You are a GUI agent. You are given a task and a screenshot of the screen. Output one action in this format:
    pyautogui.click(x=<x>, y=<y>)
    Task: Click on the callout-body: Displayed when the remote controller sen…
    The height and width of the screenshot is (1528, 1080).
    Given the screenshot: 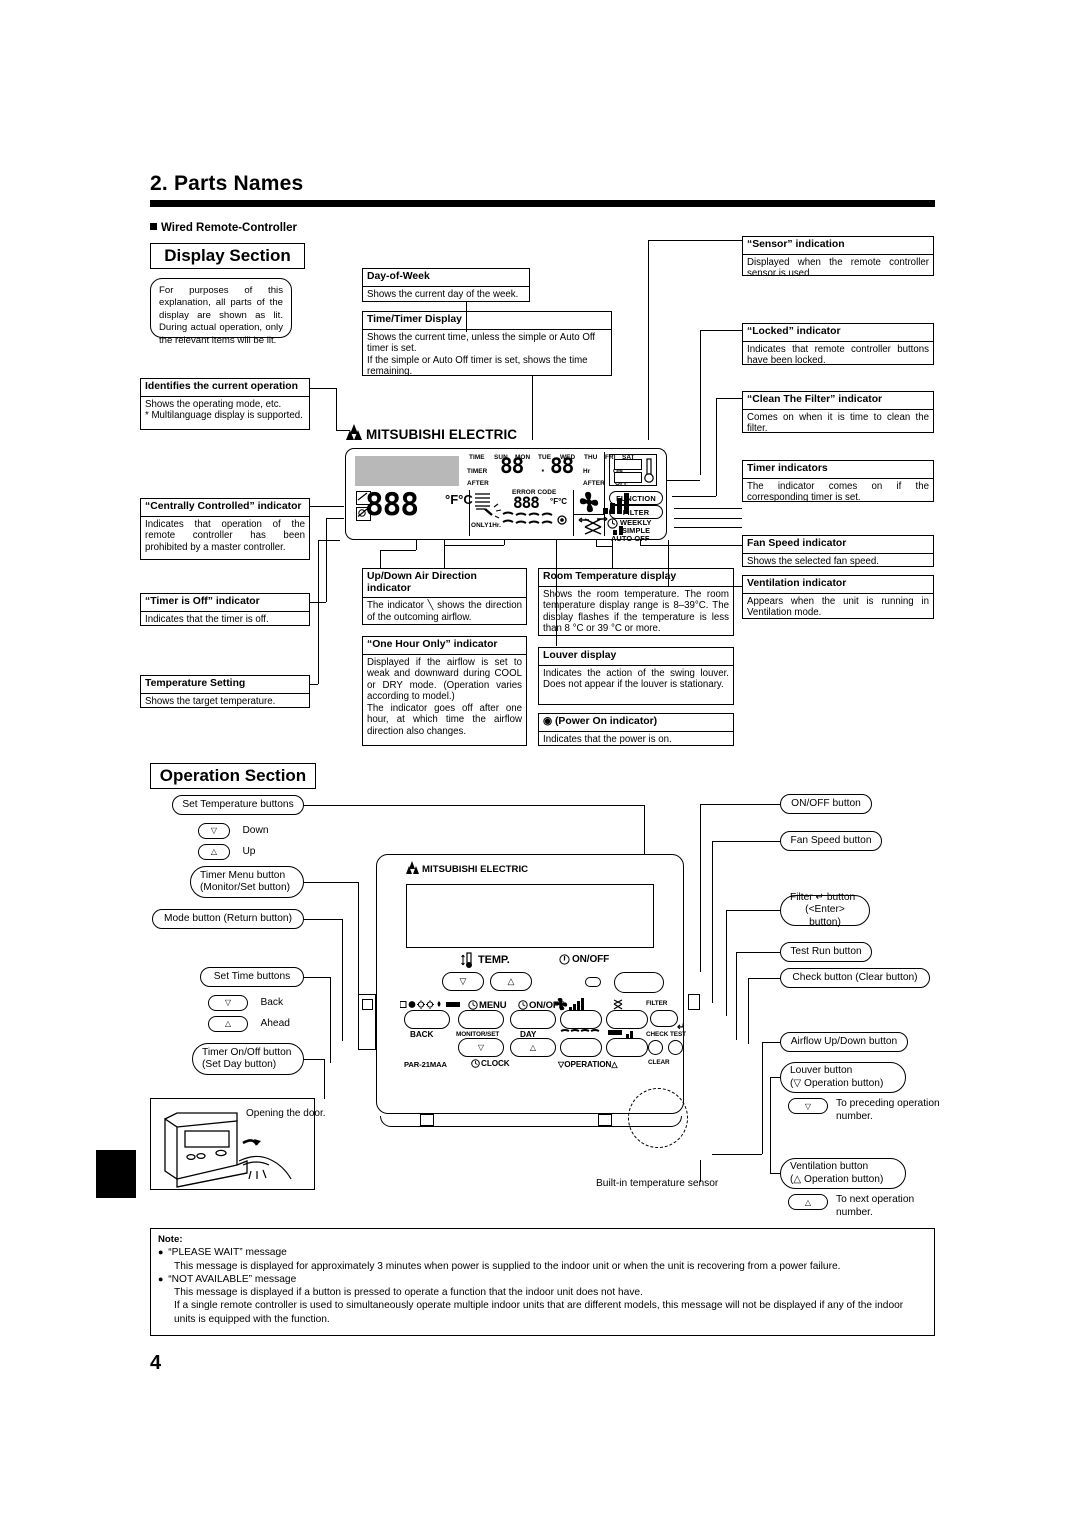 What is the action you would take?
    pyautogui.click(x=838, y=268)
    